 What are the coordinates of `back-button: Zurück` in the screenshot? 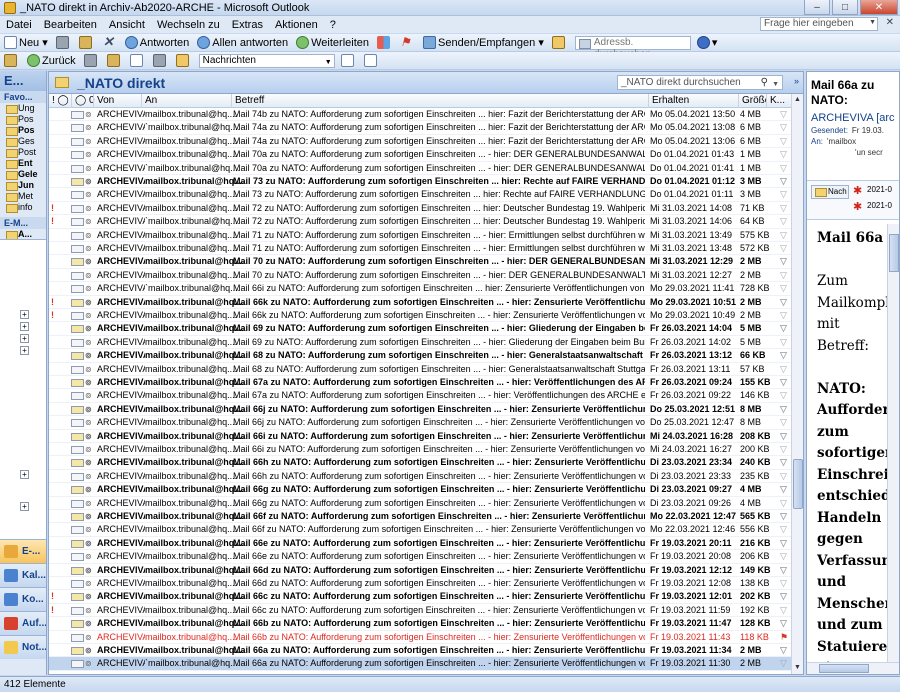 It's located at (51, 60).